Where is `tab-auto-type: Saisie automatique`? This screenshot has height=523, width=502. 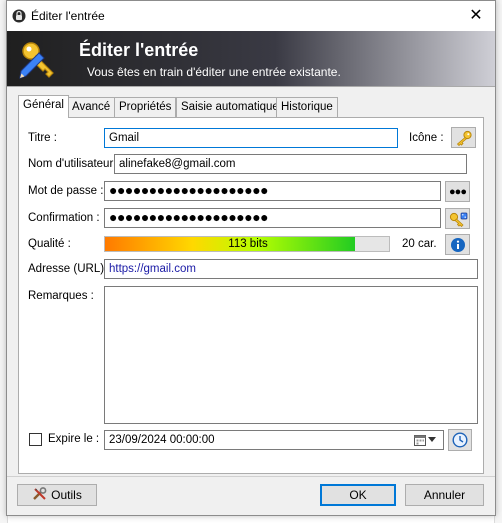
tab-auto-type: Saisie automatique is located at coordinates (230, 107).